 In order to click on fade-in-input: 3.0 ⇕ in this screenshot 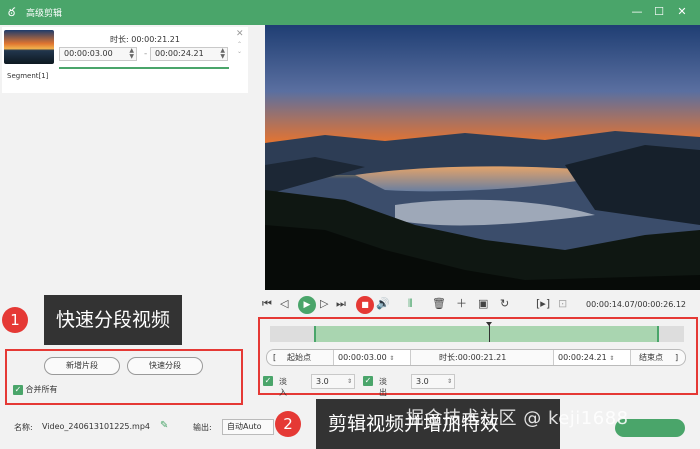, I will do `click(333, 381)`.